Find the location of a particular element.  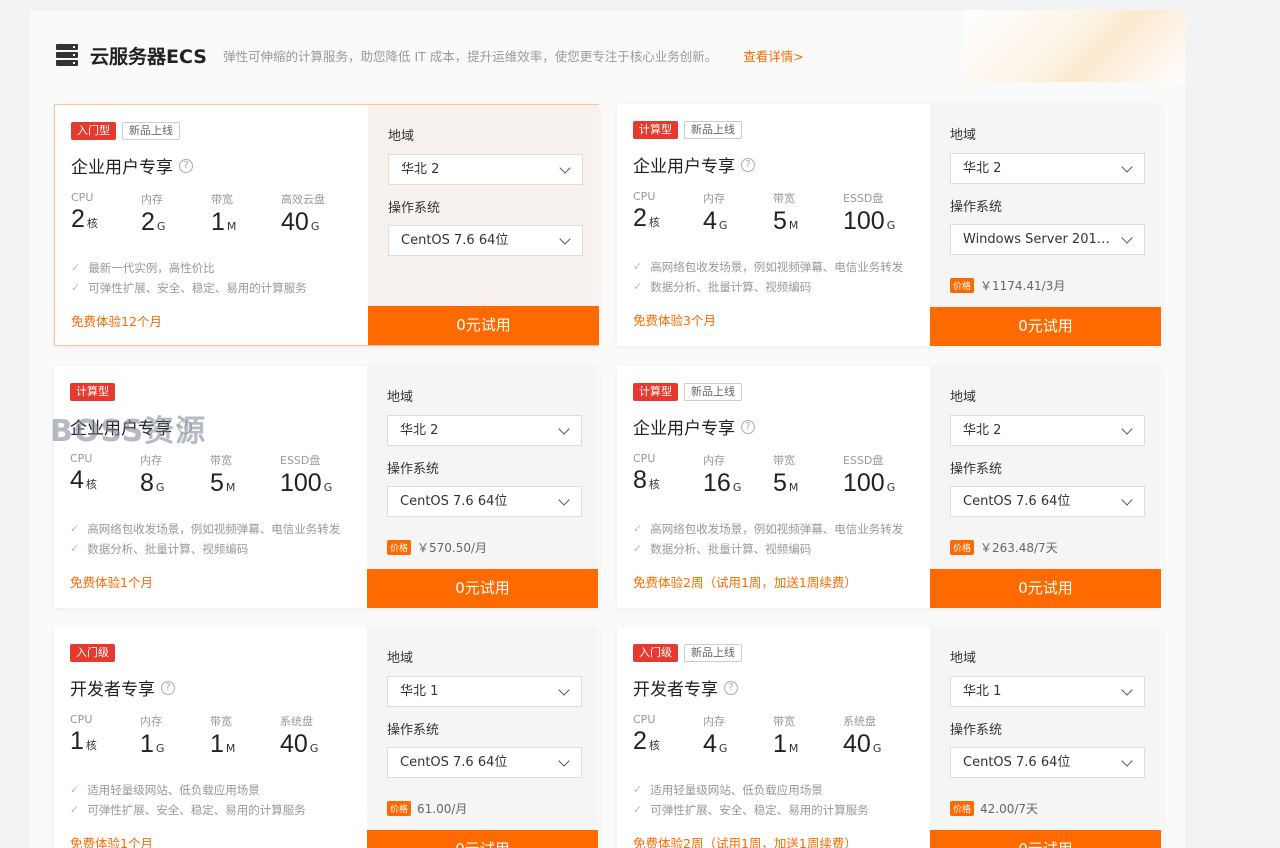

feature-text: 高网络包收发场景，例如视频弹幕、电信业务转发 is located at coordinates (777, 267).